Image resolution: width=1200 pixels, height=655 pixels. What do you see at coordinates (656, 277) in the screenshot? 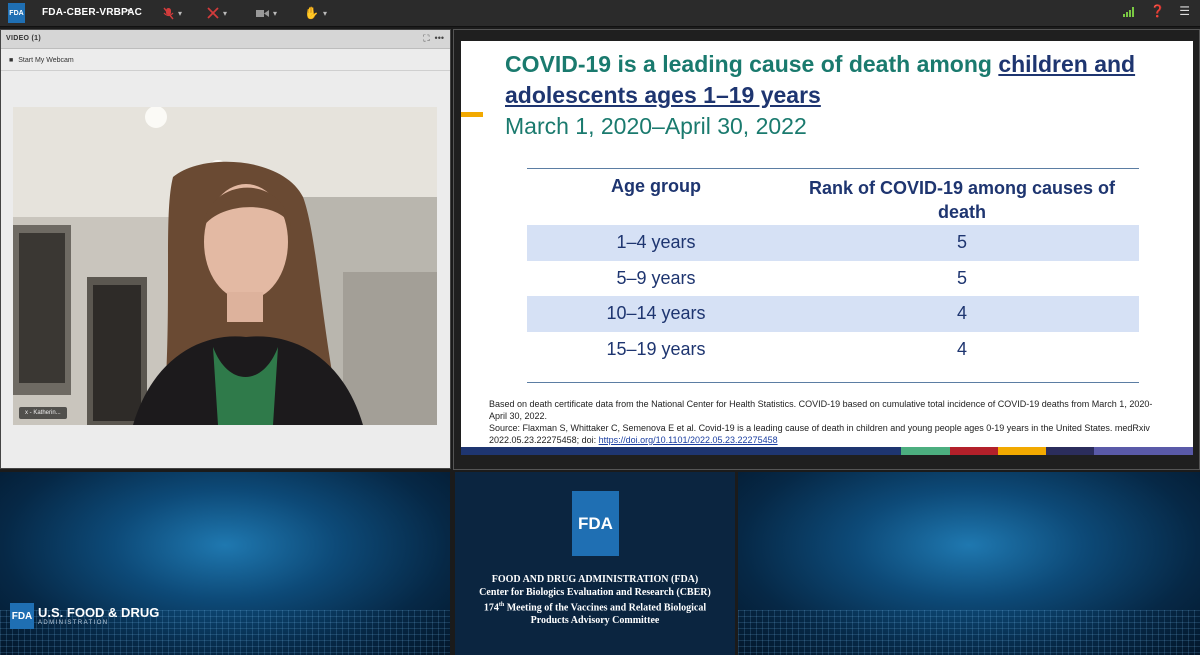
I see `table-cell: 5–9 years` at bounding box center [656, 277].